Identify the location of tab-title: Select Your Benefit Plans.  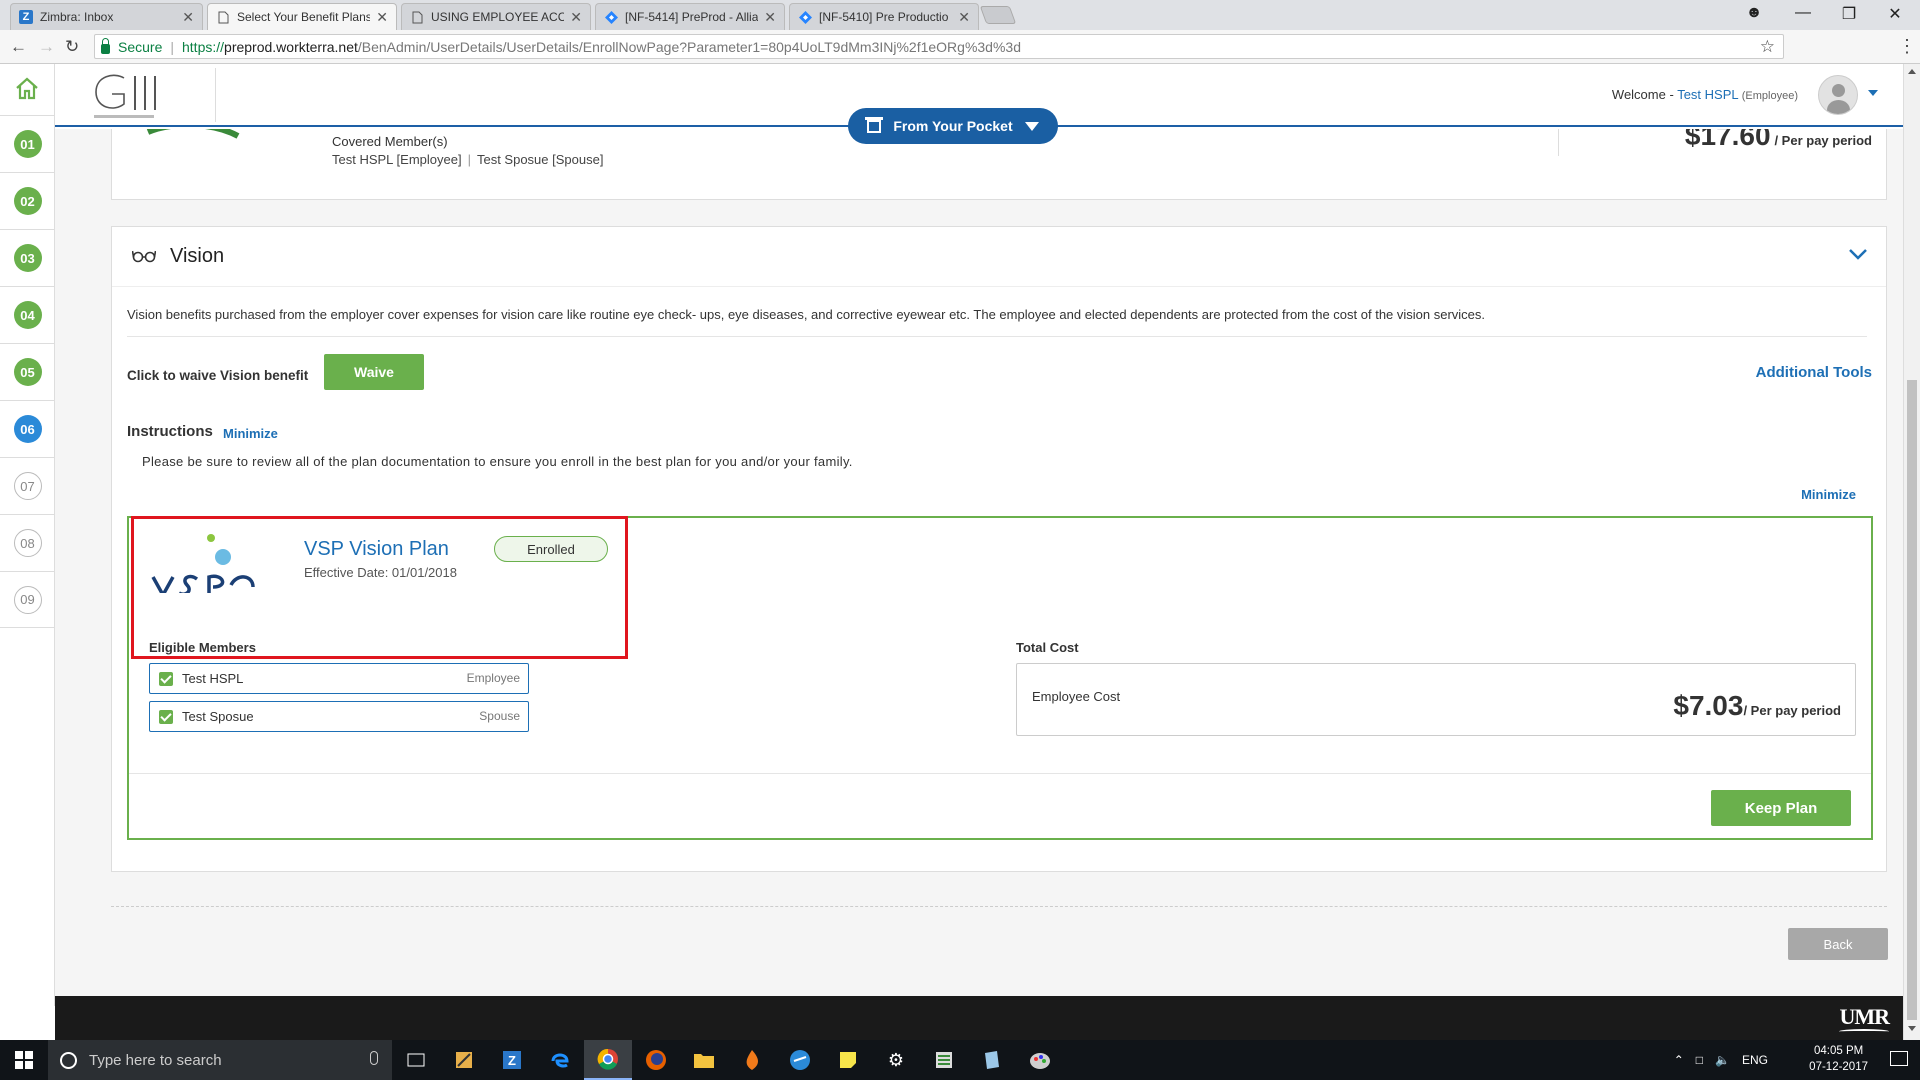
(304, 17).